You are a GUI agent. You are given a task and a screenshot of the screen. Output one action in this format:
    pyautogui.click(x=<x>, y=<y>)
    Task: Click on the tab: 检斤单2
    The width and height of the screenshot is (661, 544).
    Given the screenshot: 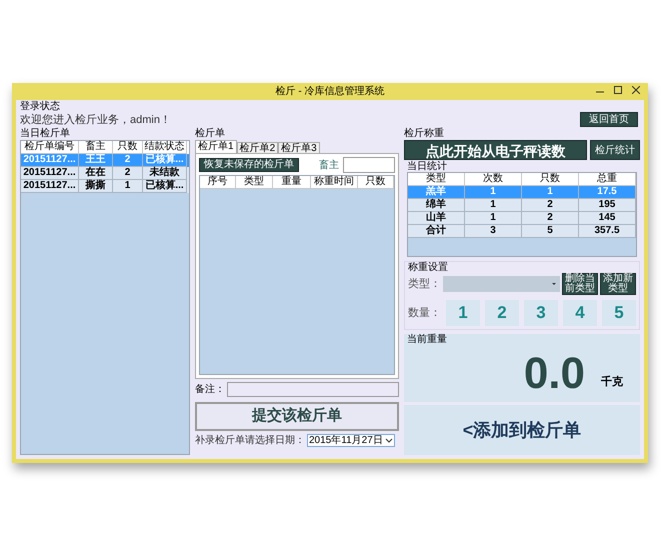 What is the action you would take?
    pyautogui.click(x=257, y=147)
    